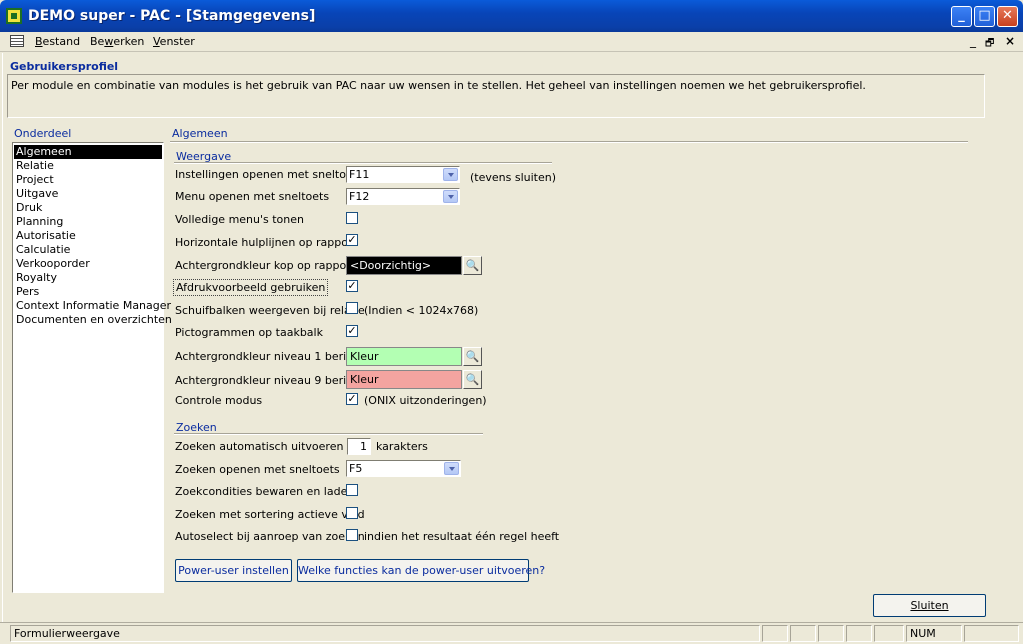 The height and width of the screenshot is (644, 1023). Describe the element at coordinates (352, 513) in the screenshot. I see `sort-active-checkbox` at that location.